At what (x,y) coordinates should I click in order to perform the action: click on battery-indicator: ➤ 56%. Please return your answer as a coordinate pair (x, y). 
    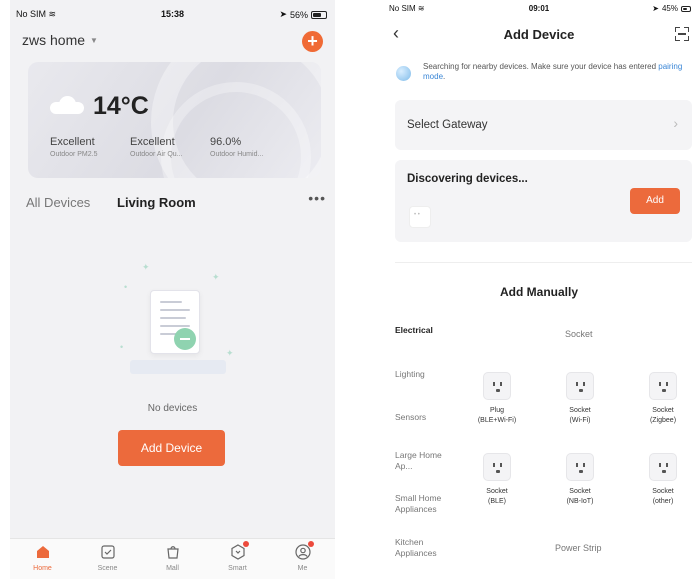
    Looking at the image, I should click on (303, 14).